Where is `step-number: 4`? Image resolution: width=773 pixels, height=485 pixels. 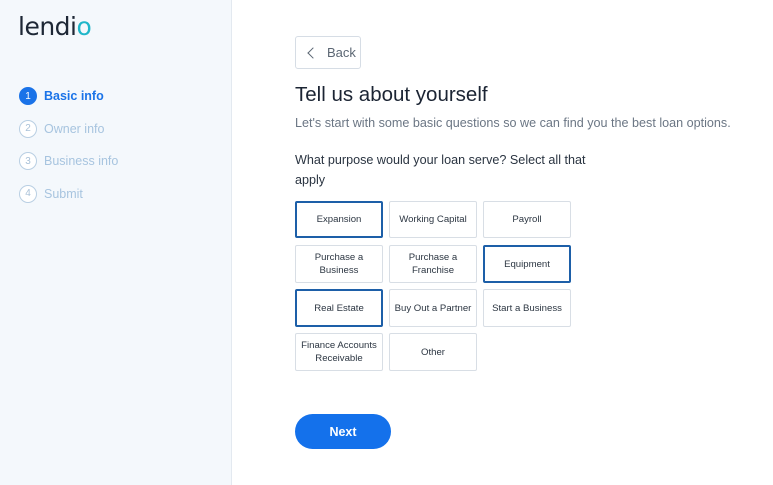 step-number: 4 is located at coordinates (28, 193).